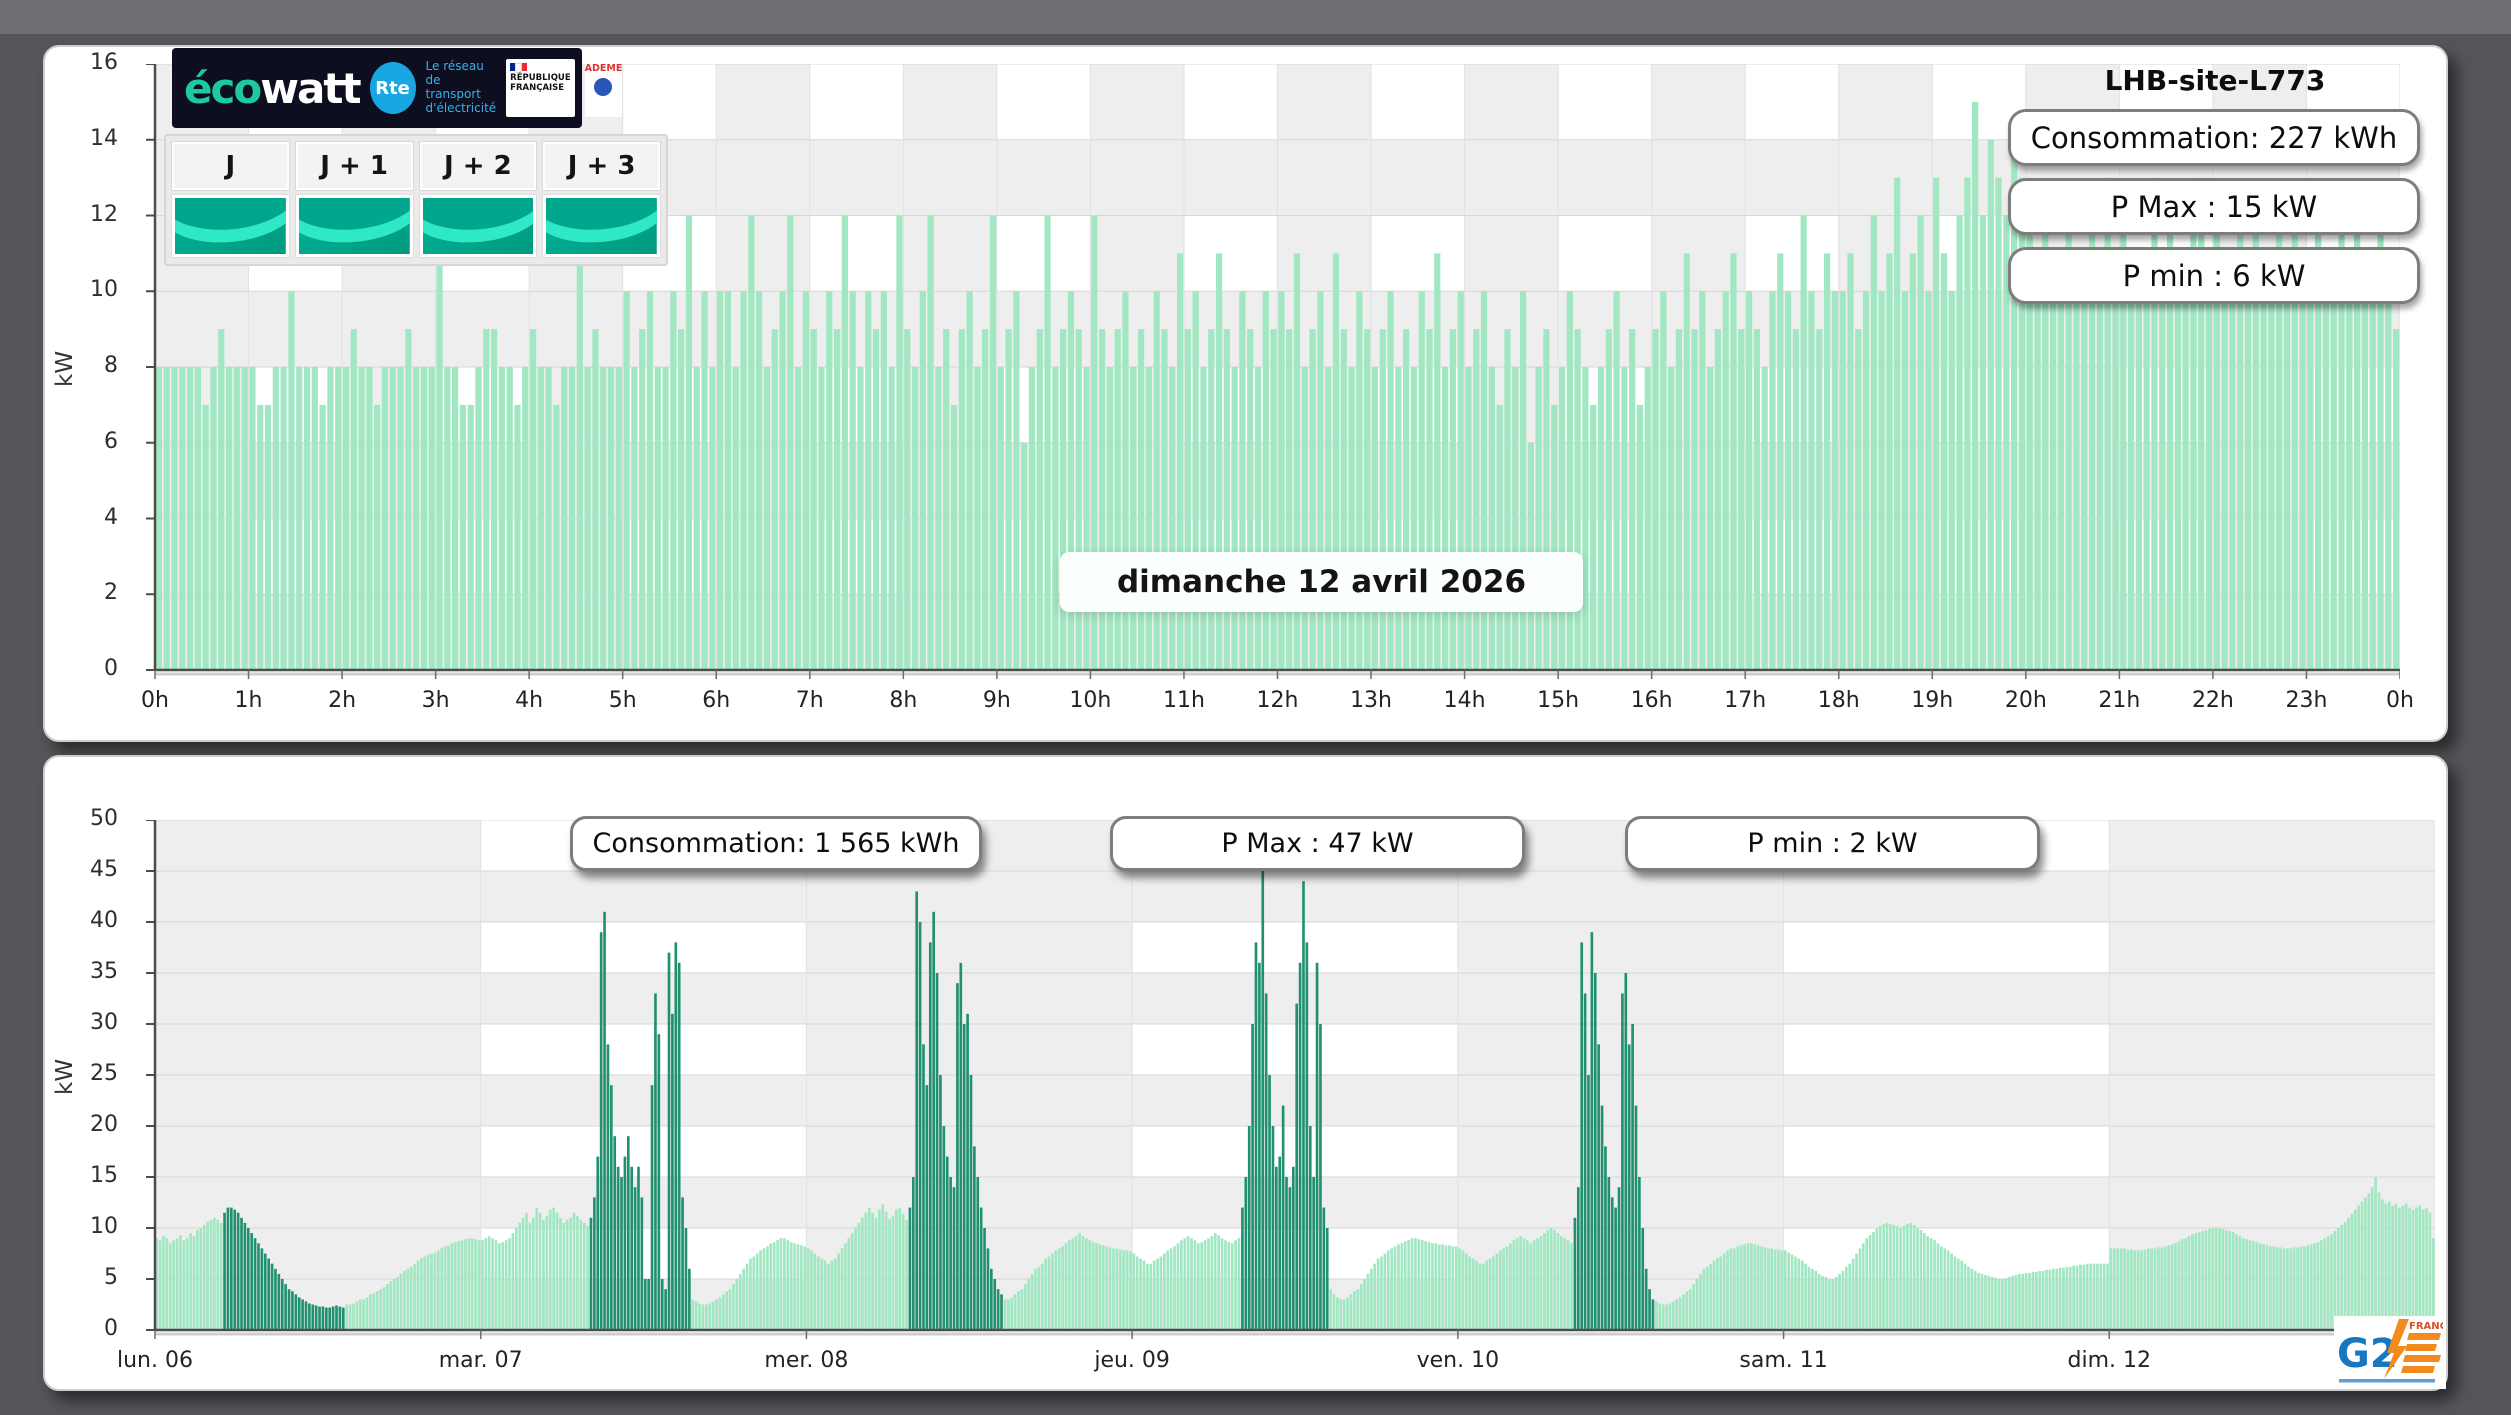  What do you see at coordinates (104, 920) in the screenshot?
I see `y-tick-label: 40` at bounding box center [104, 920].